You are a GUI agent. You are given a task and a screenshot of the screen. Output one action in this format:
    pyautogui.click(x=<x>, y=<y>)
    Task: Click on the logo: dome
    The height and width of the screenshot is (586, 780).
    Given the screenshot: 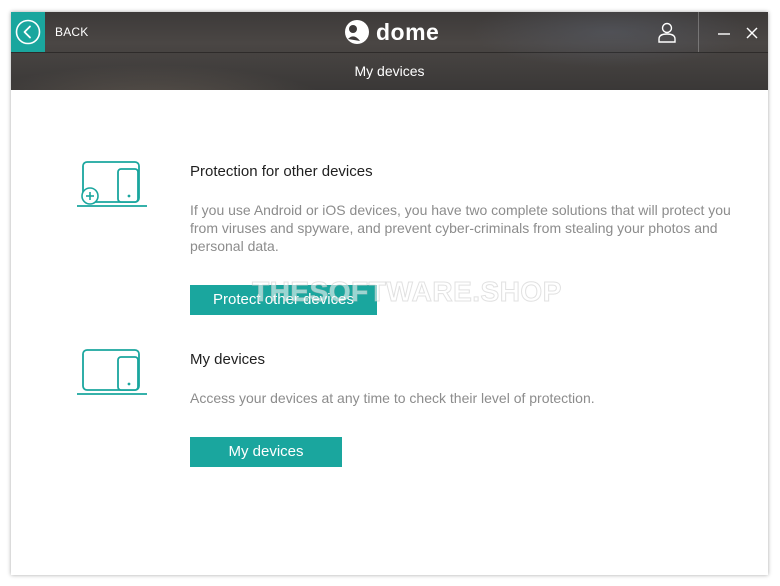 What is the action you would take?
    pyautogui.click(x=391, y=32)
    